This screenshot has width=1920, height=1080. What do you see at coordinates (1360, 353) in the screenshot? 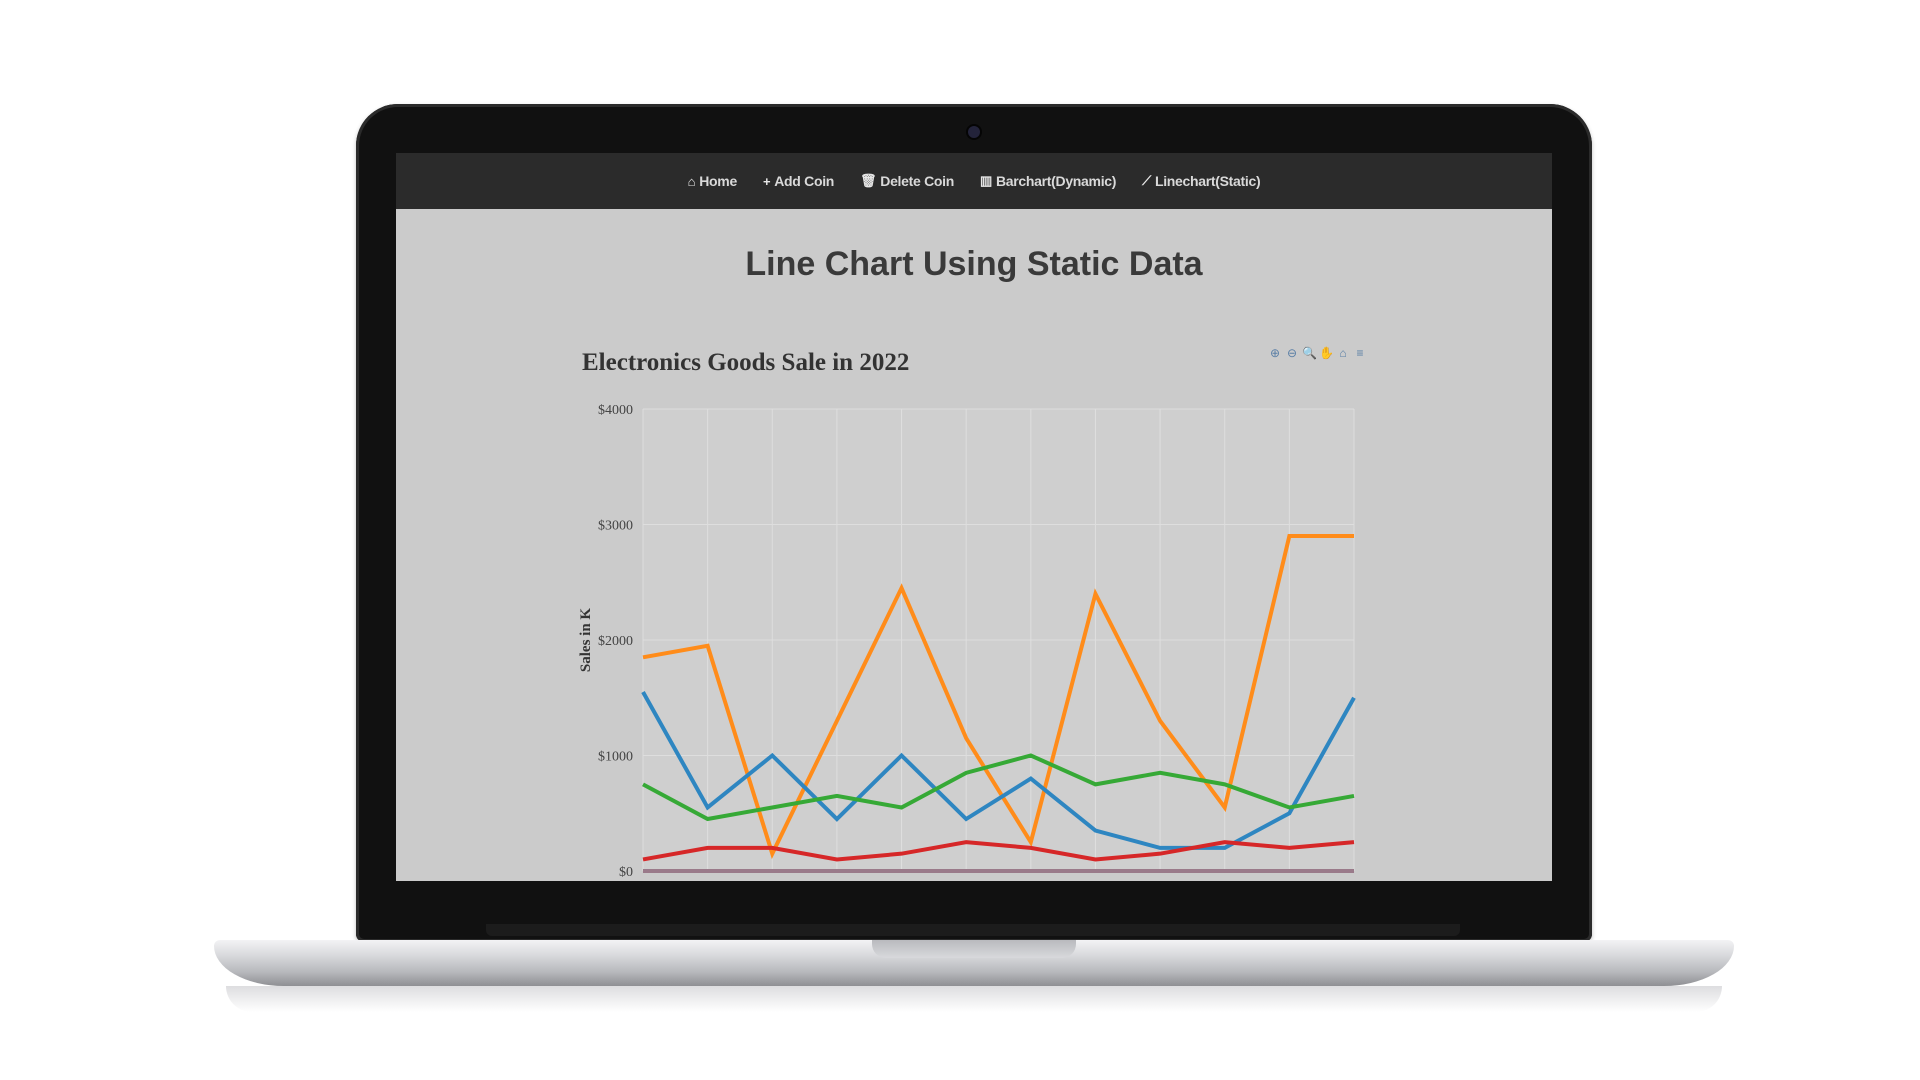
I see `menu-icon: ≡` at bounding box center [1360, 353].